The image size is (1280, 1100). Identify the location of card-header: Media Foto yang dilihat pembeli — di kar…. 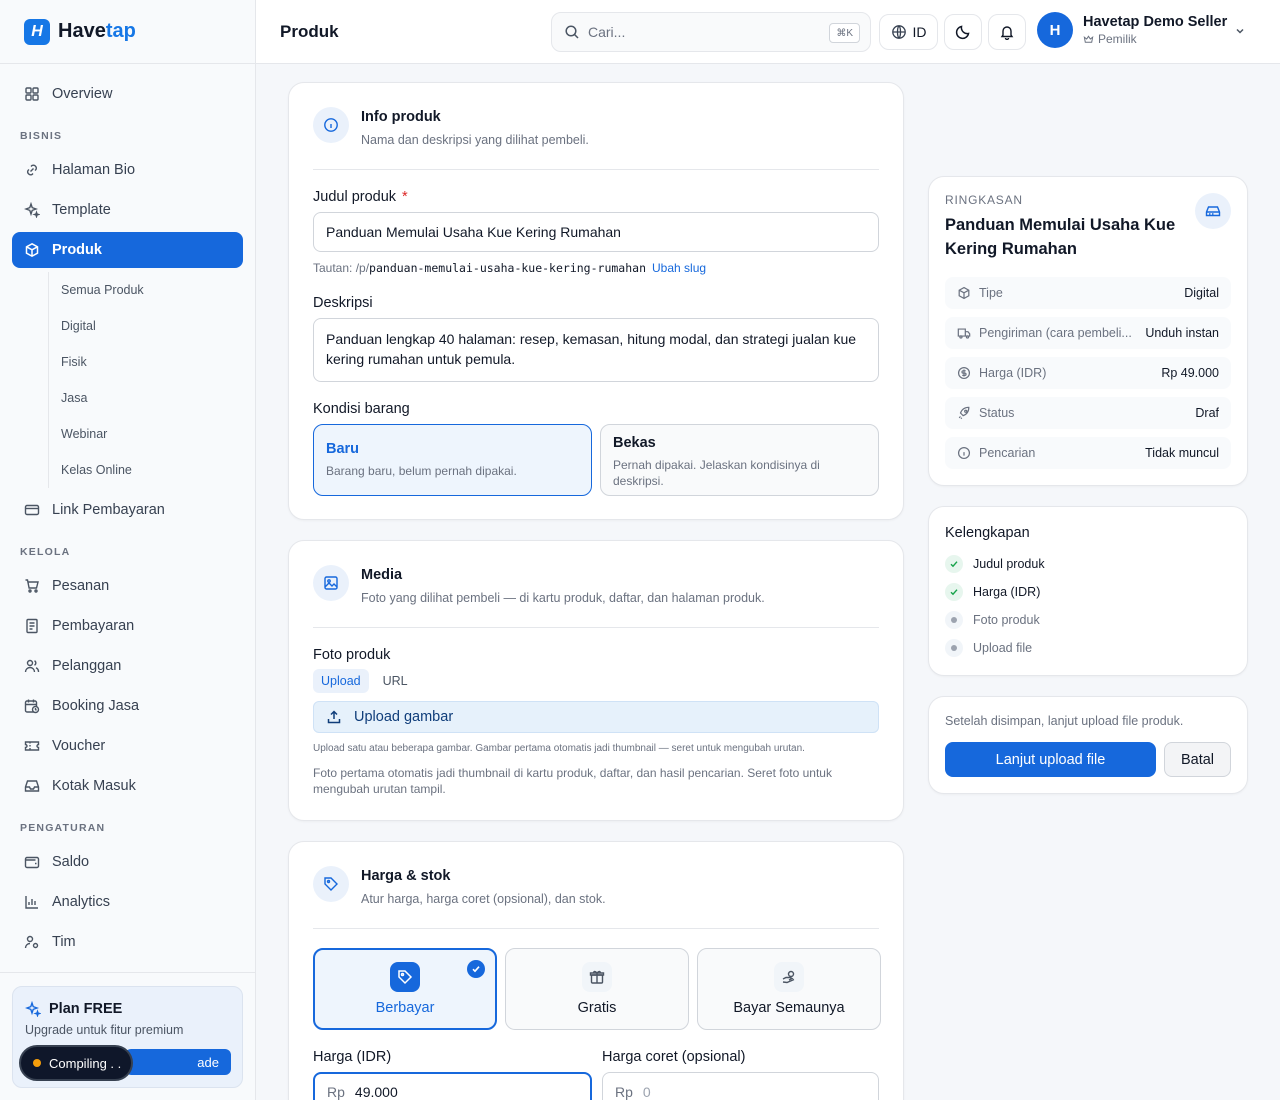
(539, 585).